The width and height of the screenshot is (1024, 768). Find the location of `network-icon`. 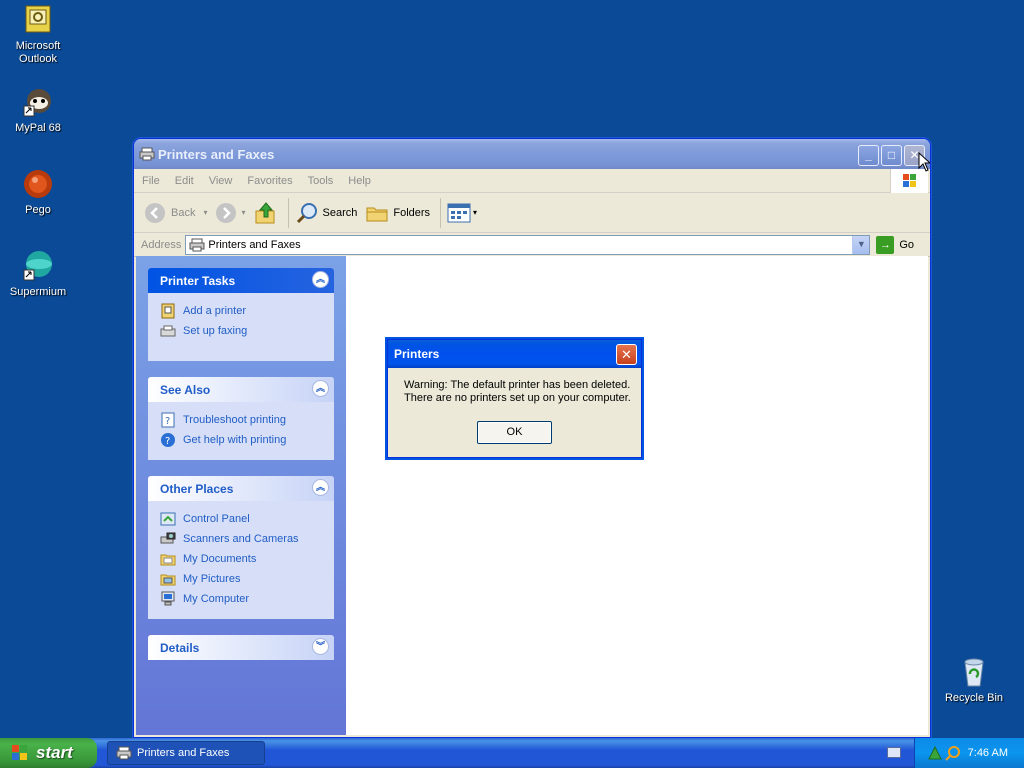

network-icon is located at coordinates (935, 753).